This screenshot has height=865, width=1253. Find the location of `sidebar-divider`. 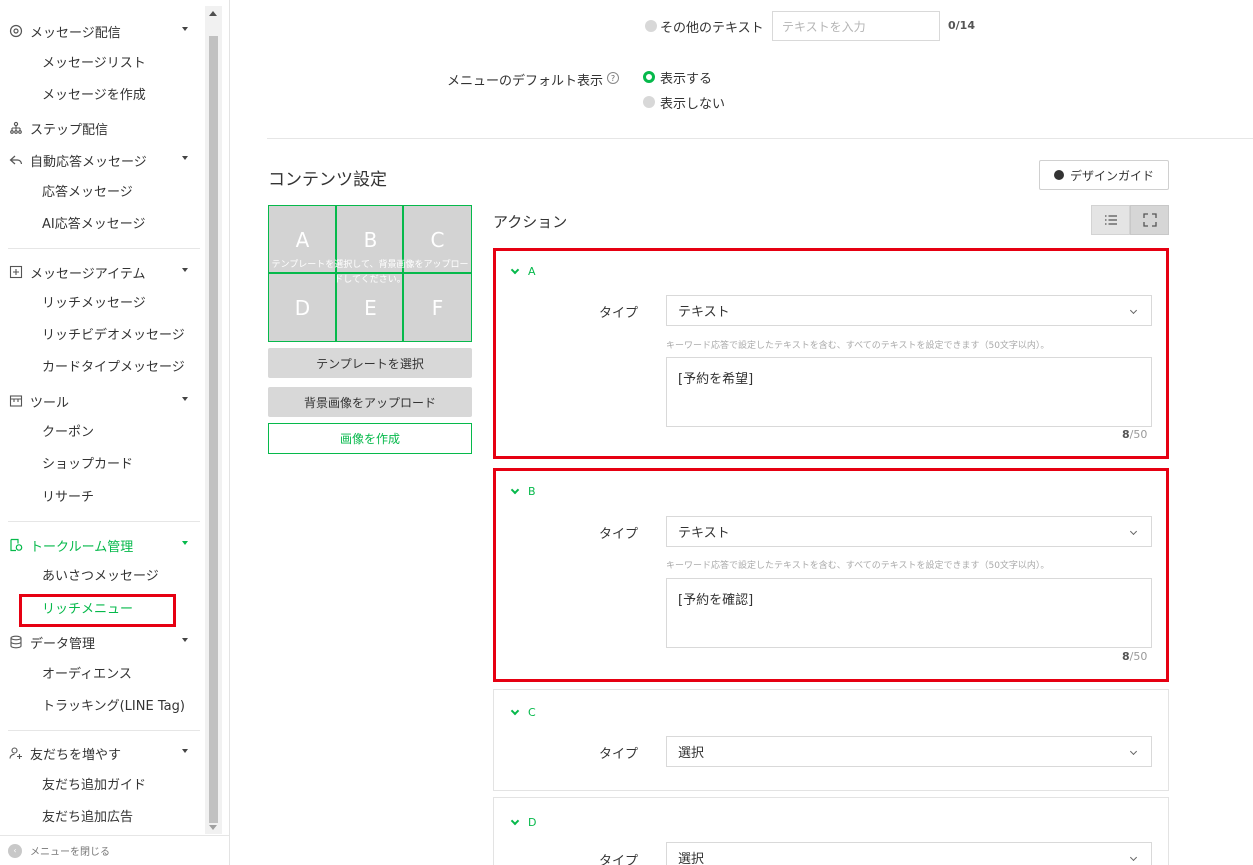

sidebar-divider is located at coordinates (104, 730).